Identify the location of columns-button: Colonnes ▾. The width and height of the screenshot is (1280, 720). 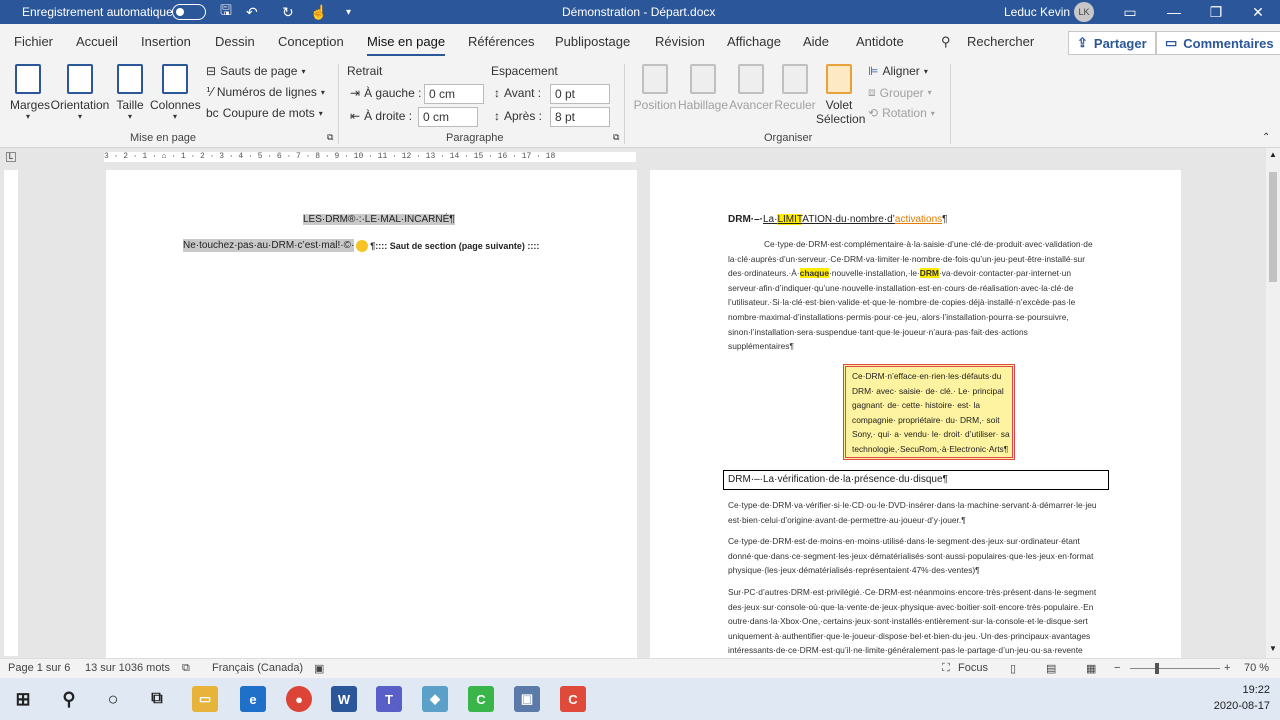
(175, 92).